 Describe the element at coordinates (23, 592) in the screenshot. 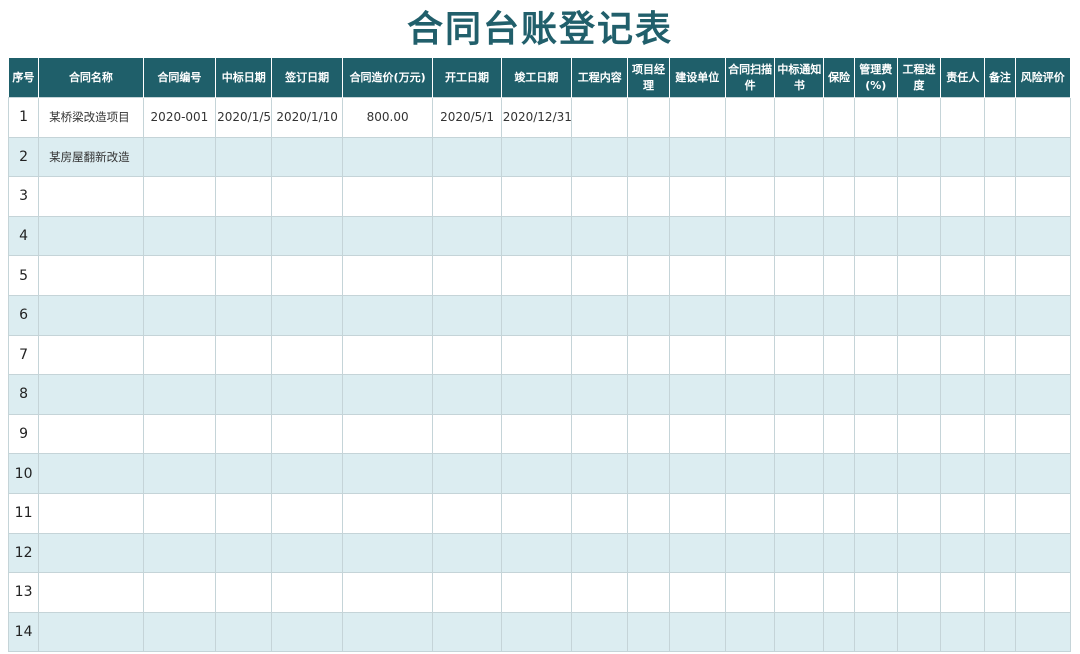

I see `table-cell: 13` at that location.